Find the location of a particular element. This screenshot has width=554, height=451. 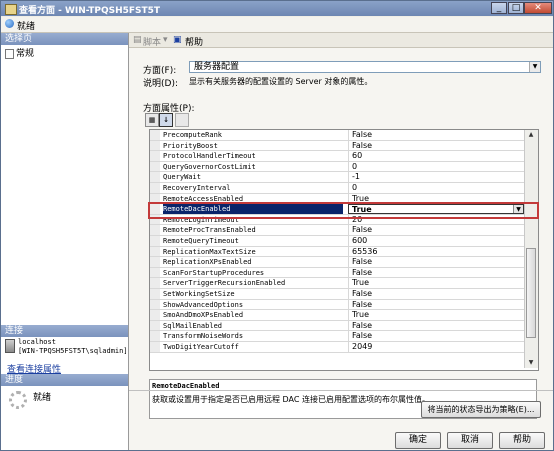

property-row: RemoteProcTransEnabled False is located at coordinates (337, 230).